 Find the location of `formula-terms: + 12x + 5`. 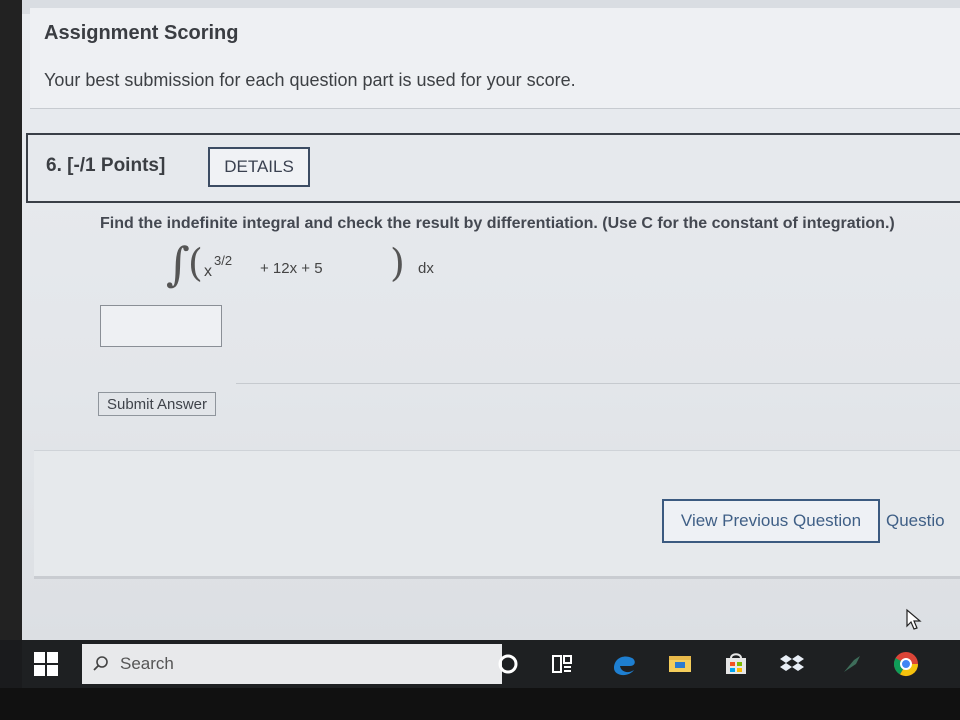

formula-terms: + 12x + 5 is located at coordinates (291, 268).